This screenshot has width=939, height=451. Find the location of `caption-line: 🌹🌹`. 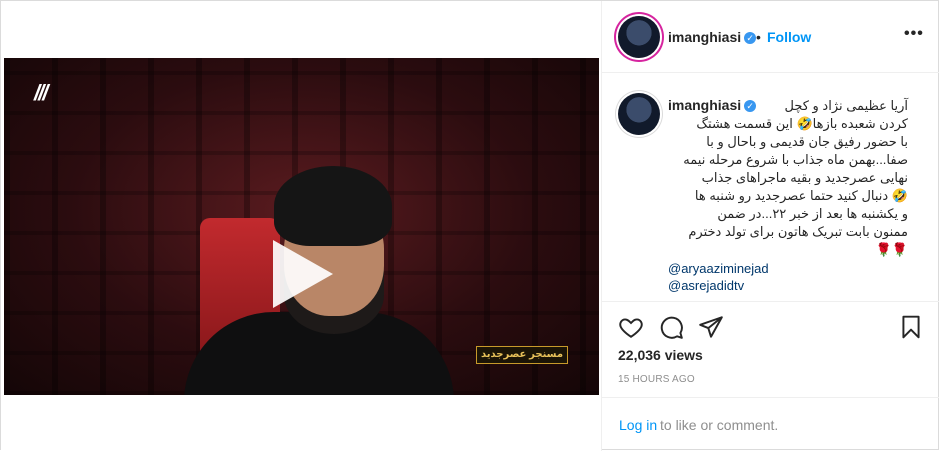

caption-line: 🌹🌹 is located at coordinates (891, 249).